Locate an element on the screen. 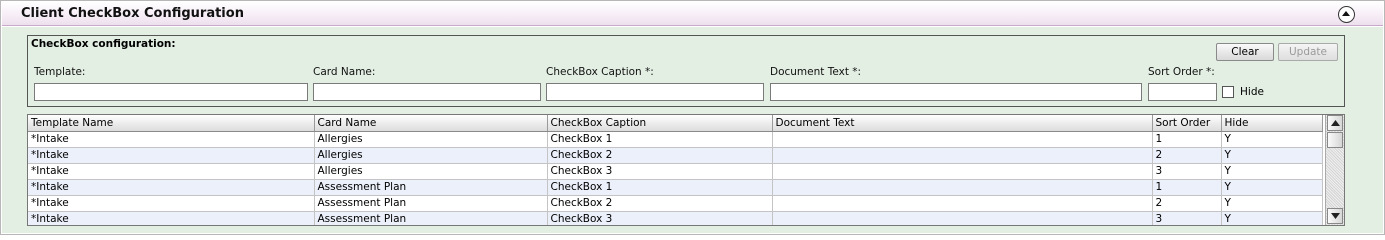 Image resolution: width=1385 pixels, height=240 pixels. table-row: *Intake Allergies CheckBox 2 2 Y is located at coordinates (675, 155).